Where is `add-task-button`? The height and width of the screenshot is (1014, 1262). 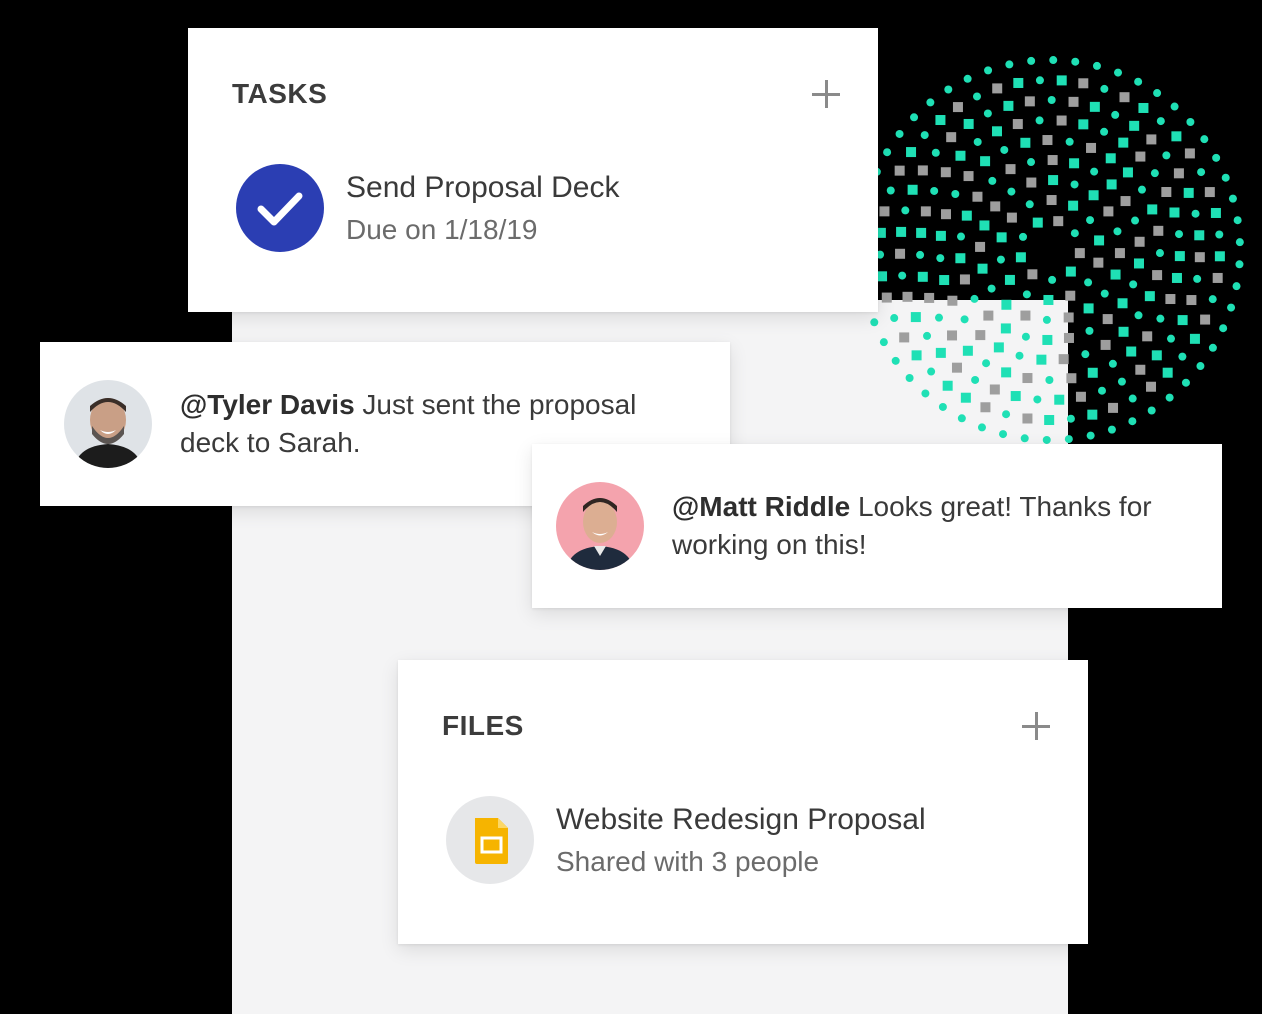
add-task-button is located at coordinates (826, 94).